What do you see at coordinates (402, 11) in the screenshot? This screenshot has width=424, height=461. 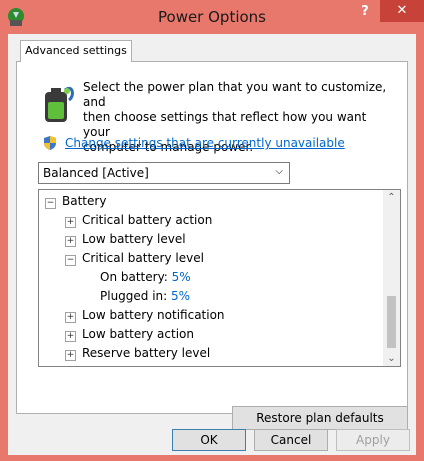 I see `close-button: ✕` at bounding box center [402, 11].